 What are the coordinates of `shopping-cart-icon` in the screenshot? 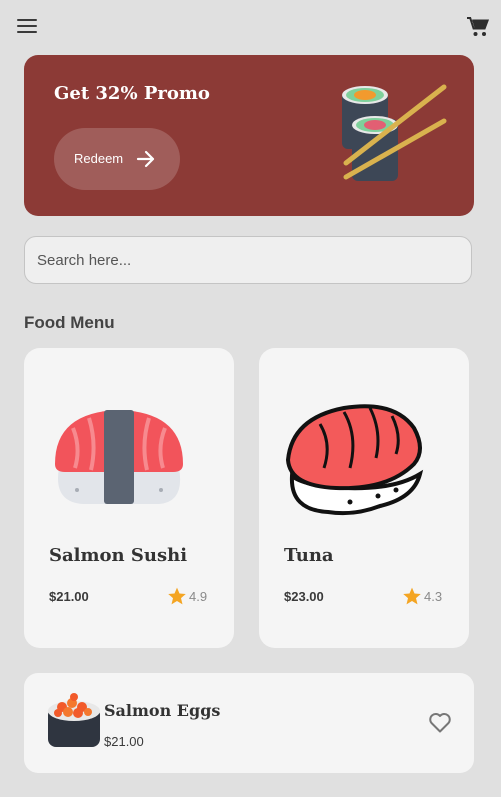 It's located at (478, 27).